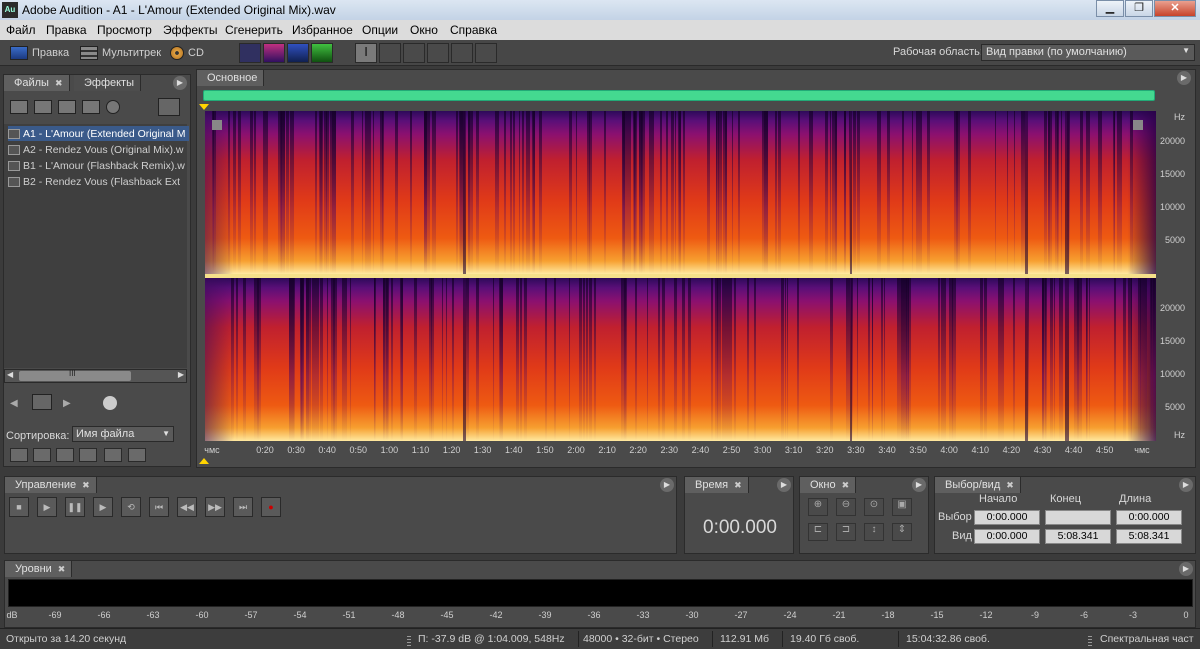 The height and width of the screenshot is (649, 1200). What do you see at coordinates (103, 507) in the screenshot?
I see `play-from-cursor-button: ▶` at bounding box center [103, 507].